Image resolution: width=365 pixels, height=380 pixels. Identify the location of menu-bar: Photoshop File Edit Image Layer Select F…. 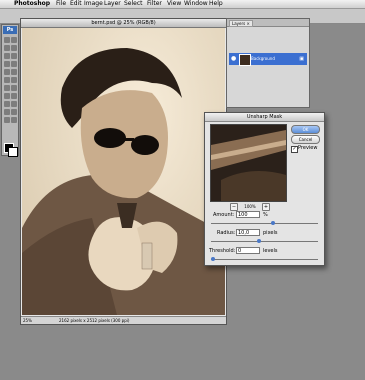
(182, 4).